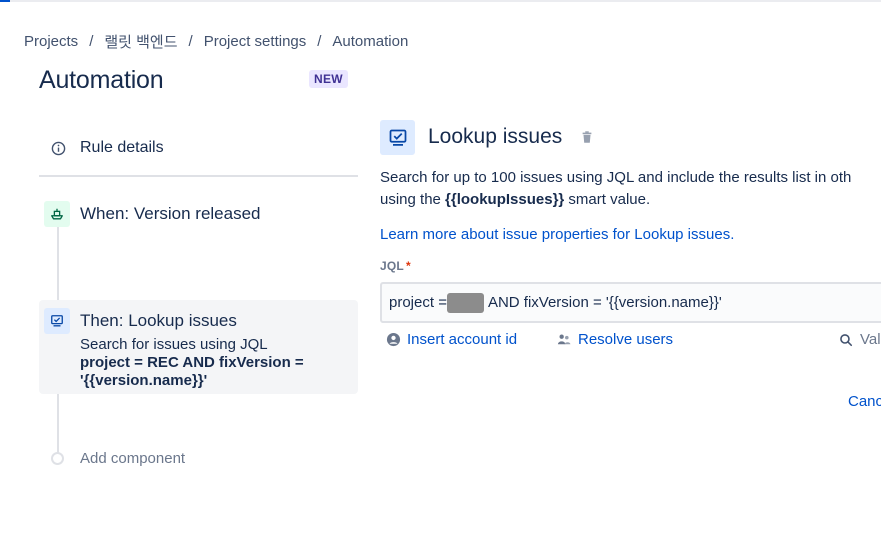  Describe the element at coordinates (392, 266) in the screenshot. I see `jql-label-text: JQL` at that location.